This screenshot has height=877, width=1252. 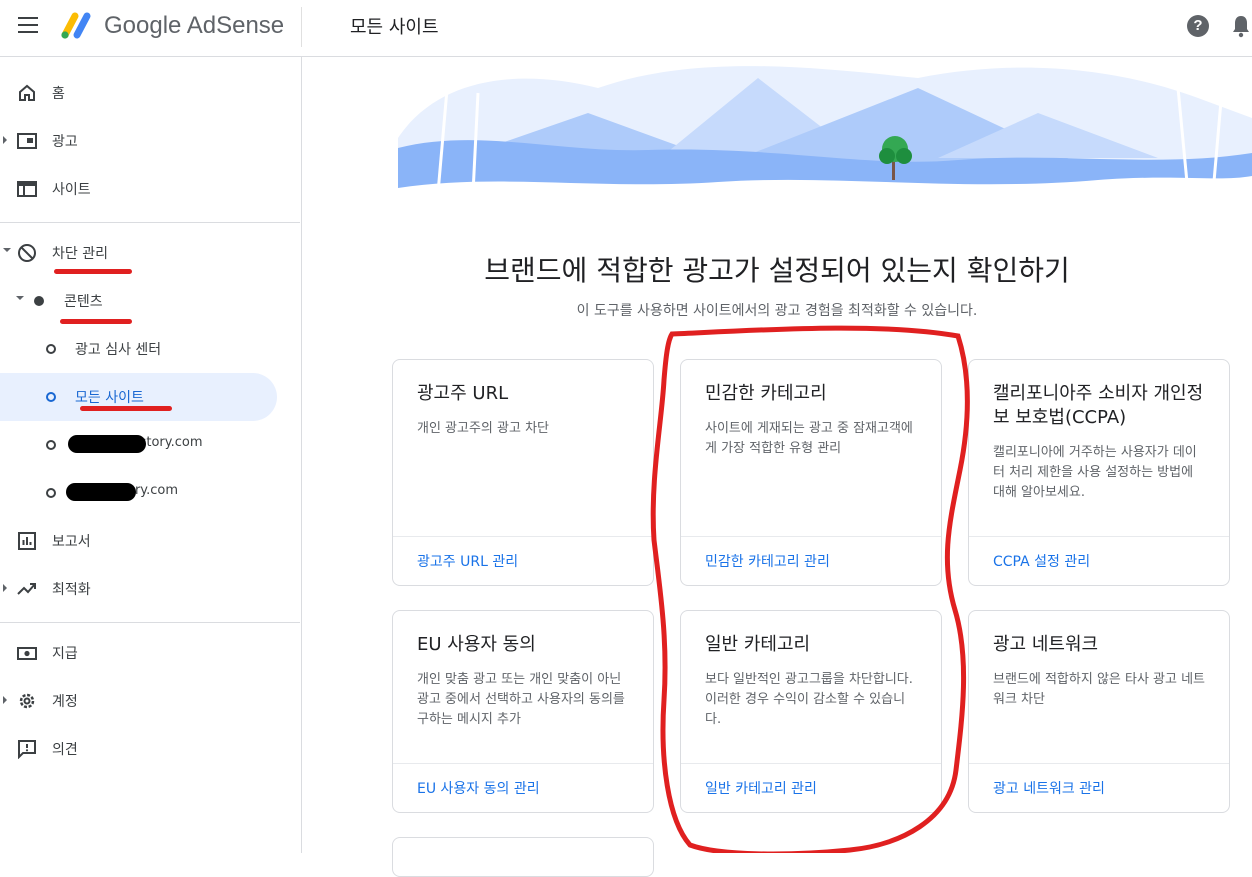 I want to click on reports-icon, so click(x=27, y=541).